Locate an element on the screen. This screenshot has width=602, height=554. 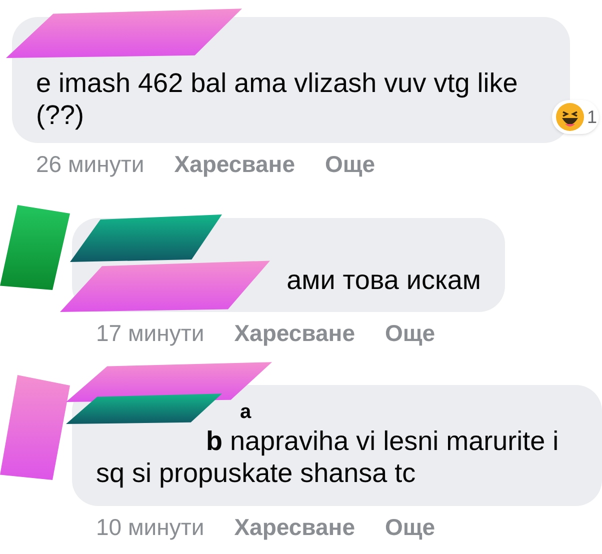
comment-time: 26 минути is located at coordinates (90, 164).